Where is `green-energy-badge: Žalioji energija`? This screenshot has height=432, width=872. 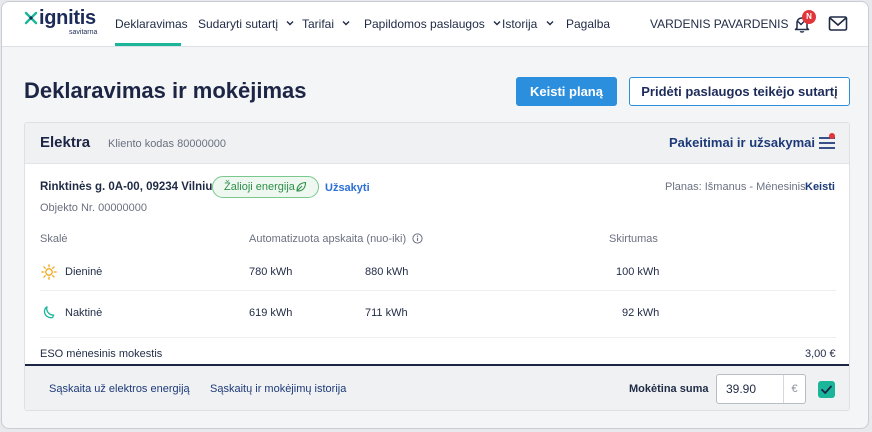
green-energy-badge: Žalioji energija is located at coordinates (265, 187).